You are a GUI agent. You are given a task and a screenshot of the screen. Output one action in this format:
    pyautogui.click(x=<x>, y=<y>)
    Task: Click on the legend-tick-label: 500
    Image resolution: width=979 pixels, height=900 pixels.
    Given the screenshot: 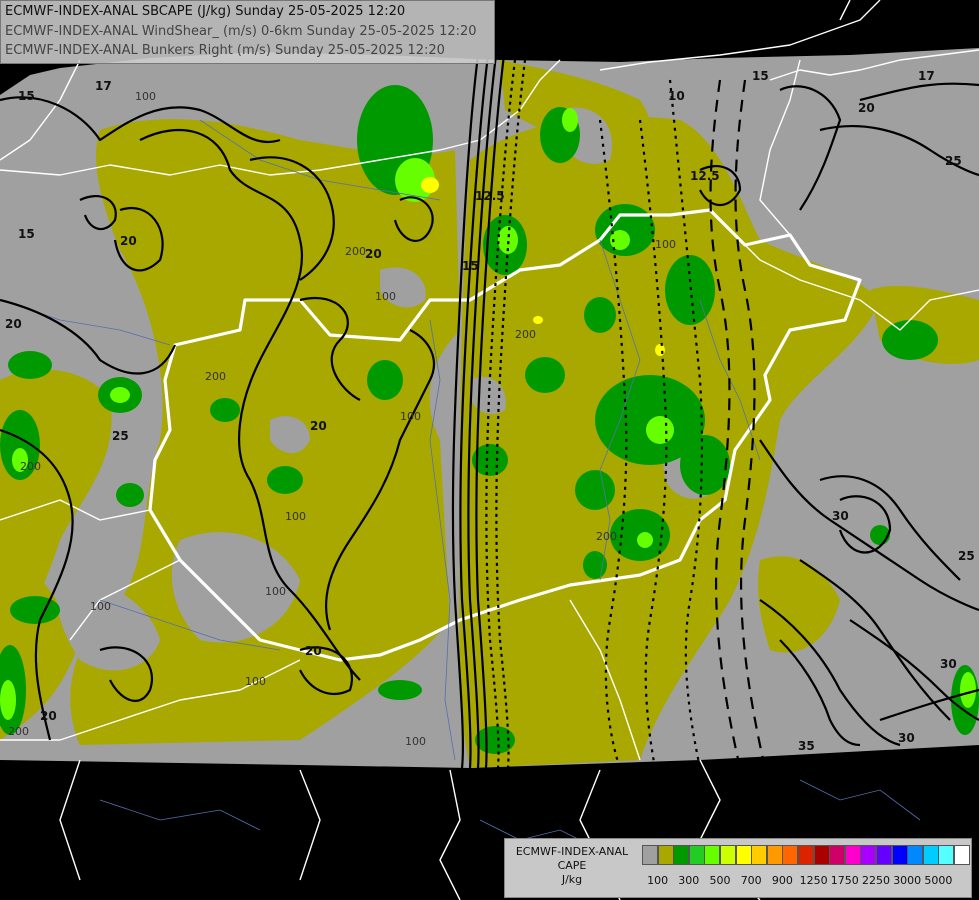 What is the action you would take?
    pyautogui.click(x=720, y=880)
    